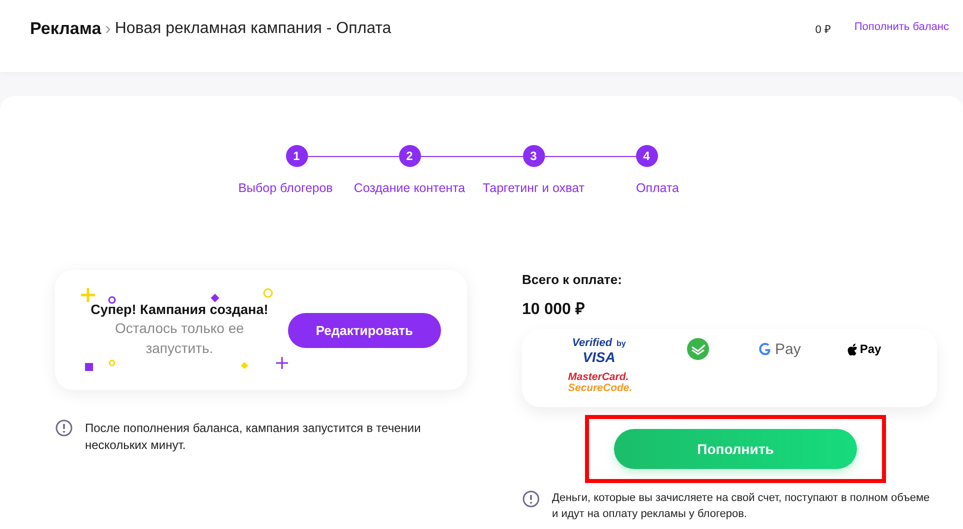 The image size is (963, 529). I want to click on total-amount: 10 000 ₽, so click(554, 309).